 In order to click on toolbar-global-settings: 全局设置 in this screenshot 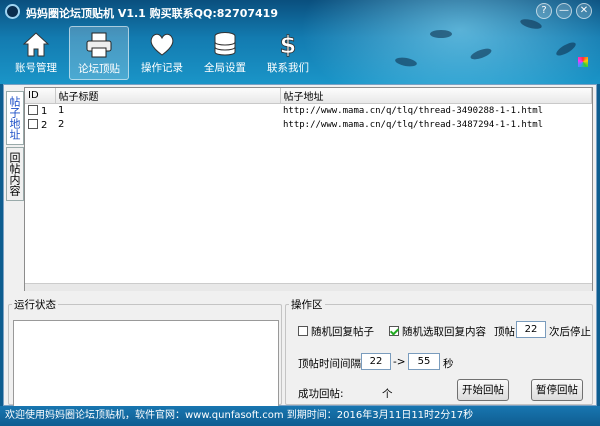, I will do `click(225, 53)`.